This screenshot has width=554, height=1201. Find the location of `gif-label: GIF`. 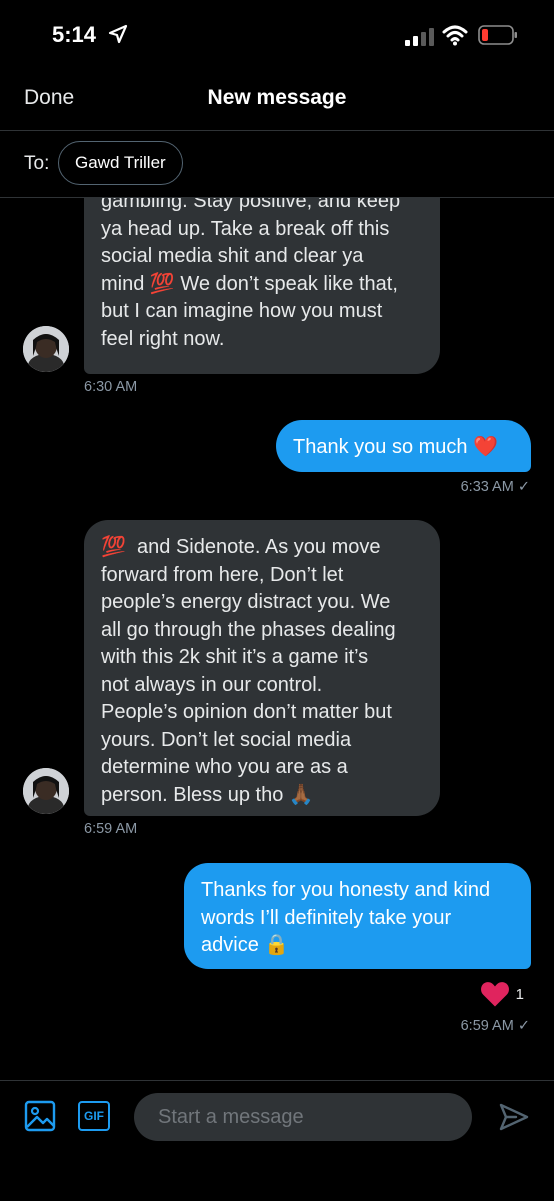

gif-label: GIF is located at coordinates (94, 1116).